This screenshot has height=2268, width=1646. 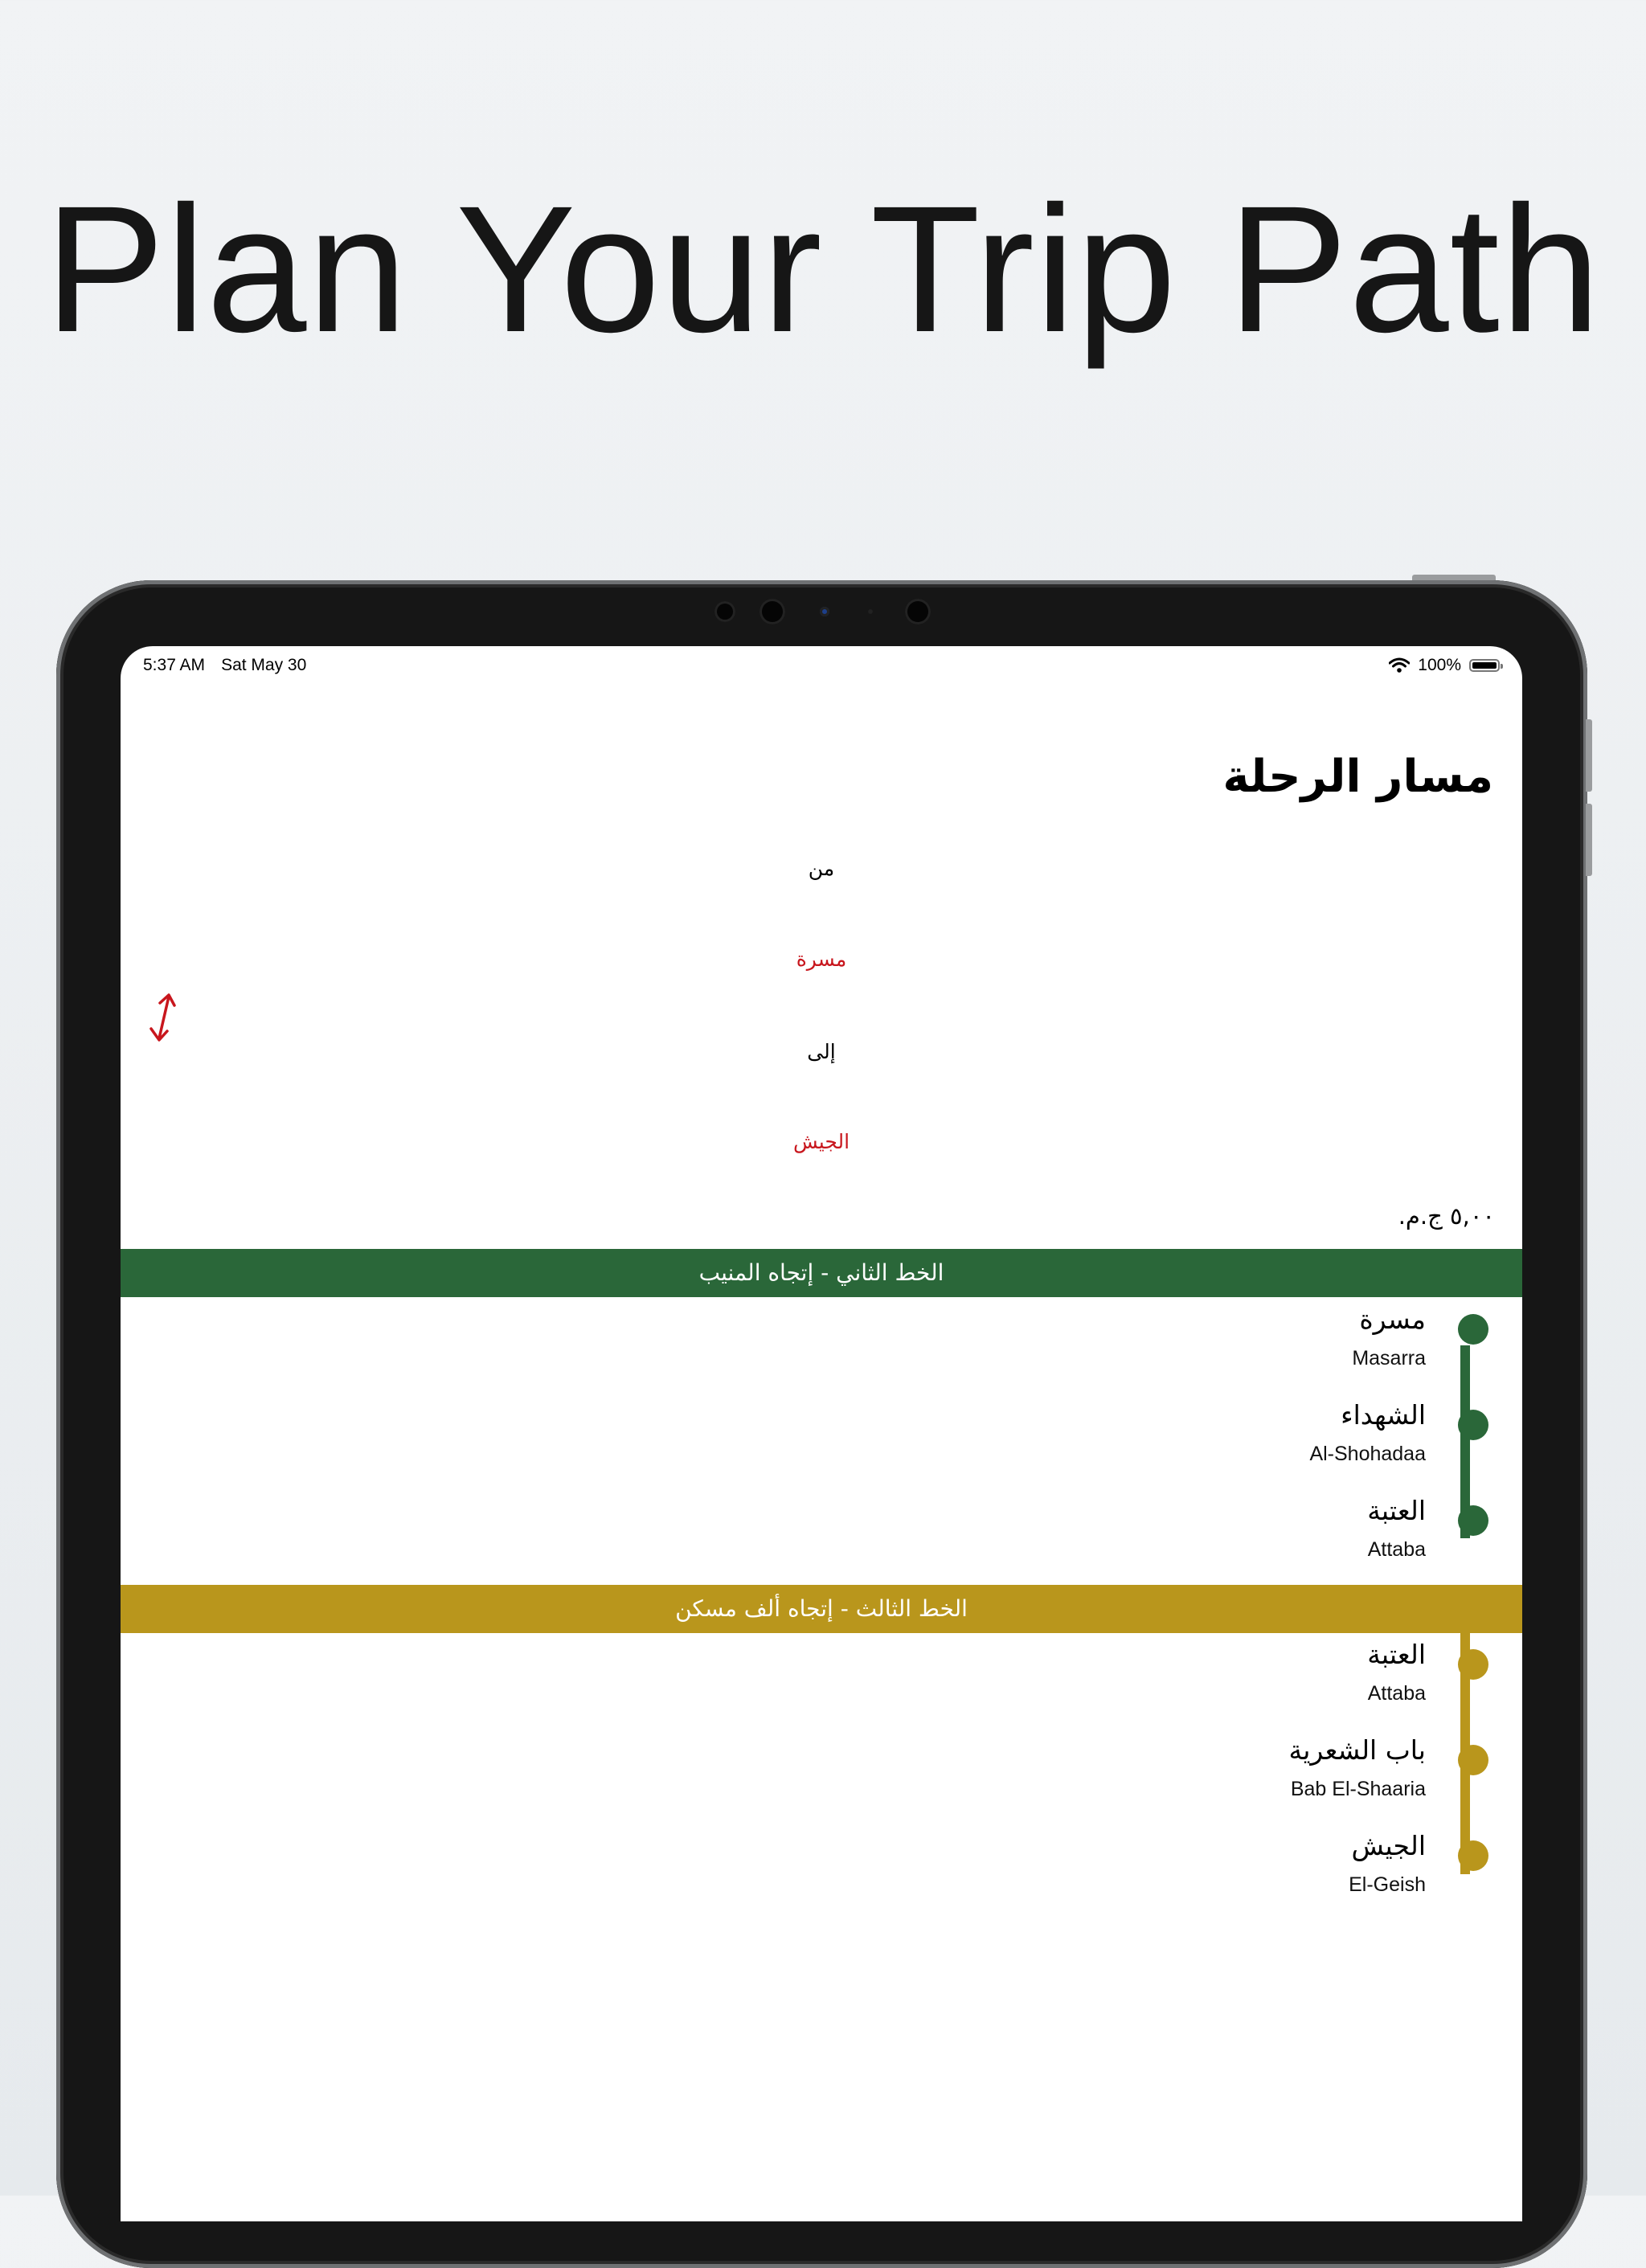 I want to click on status-bar-left: 5:37 AM Sat May 30, so click(x=224, y=665).